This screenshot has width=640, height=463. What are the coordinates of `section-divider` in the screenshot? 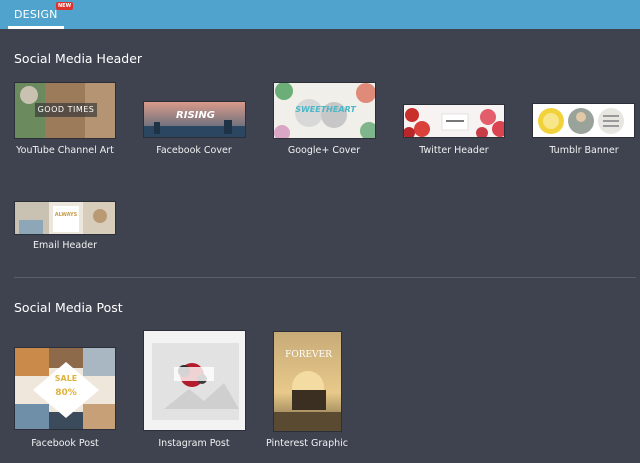 It's located at (325, 277).